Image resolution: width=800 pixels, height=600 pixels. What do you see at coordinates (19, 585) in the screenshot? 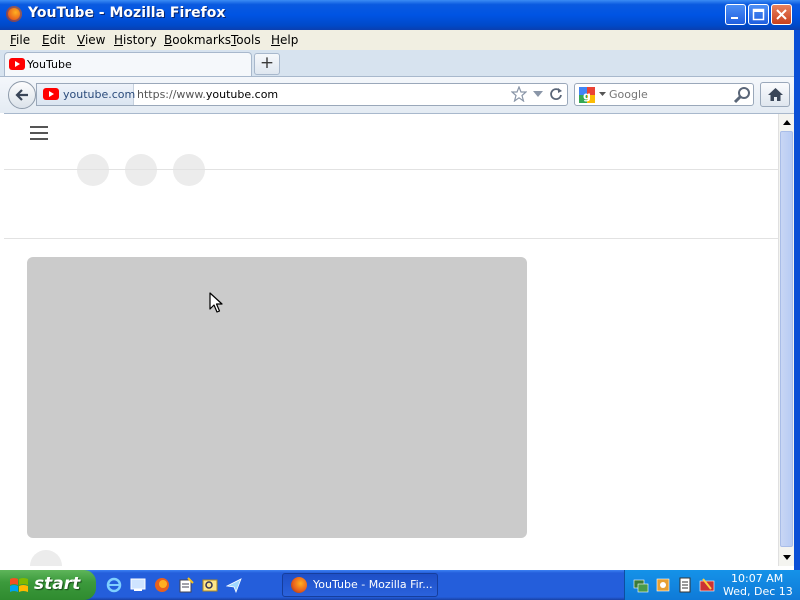
I see `windows-logo-icon` at bounding box center [19, 585].